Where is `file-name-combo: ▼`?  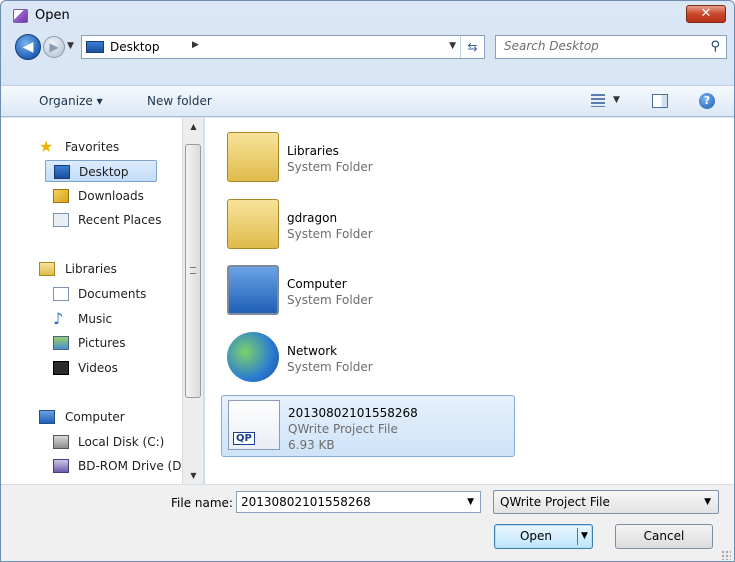 file-name-combo: ▼ is located at coordinates (358, 502).